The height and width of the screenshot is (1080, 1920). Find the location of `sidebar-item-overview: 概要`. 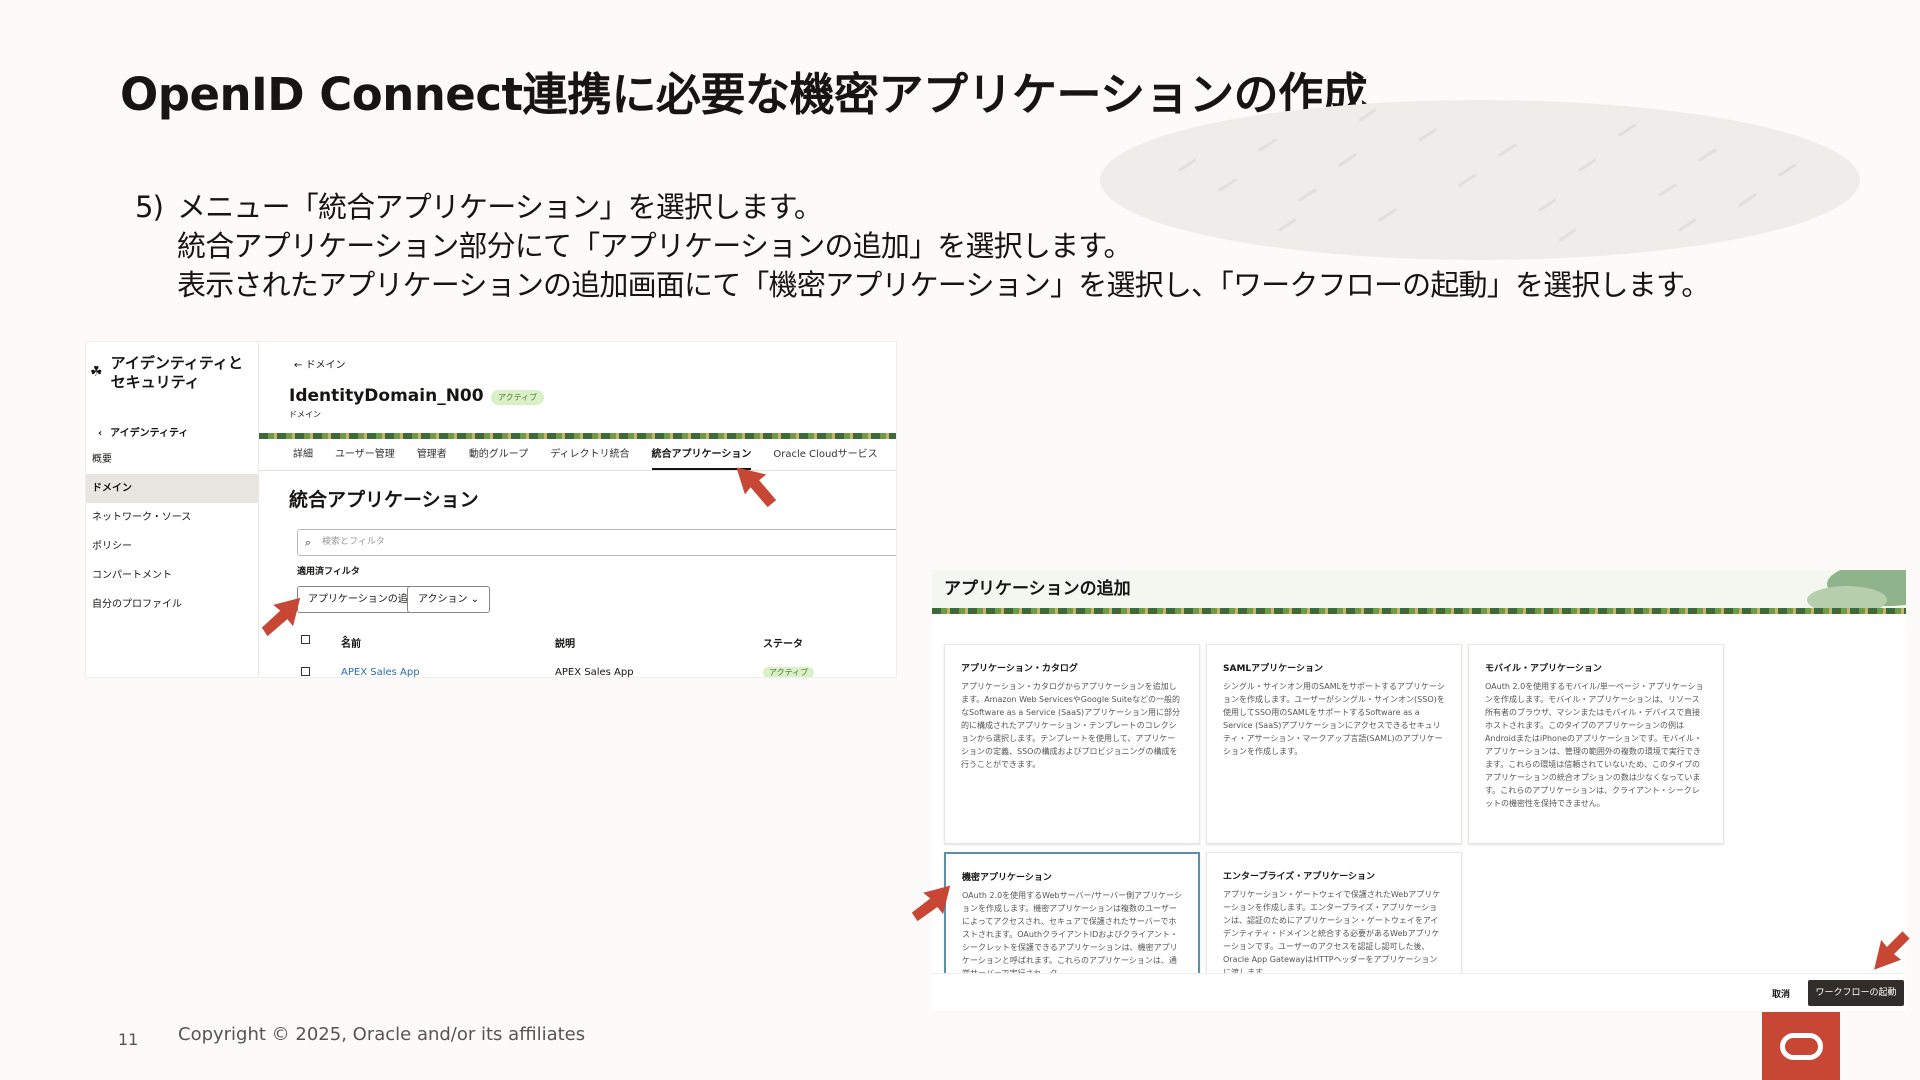

sidebar-item-overview: 概要 is located at coordinates (172, 459).